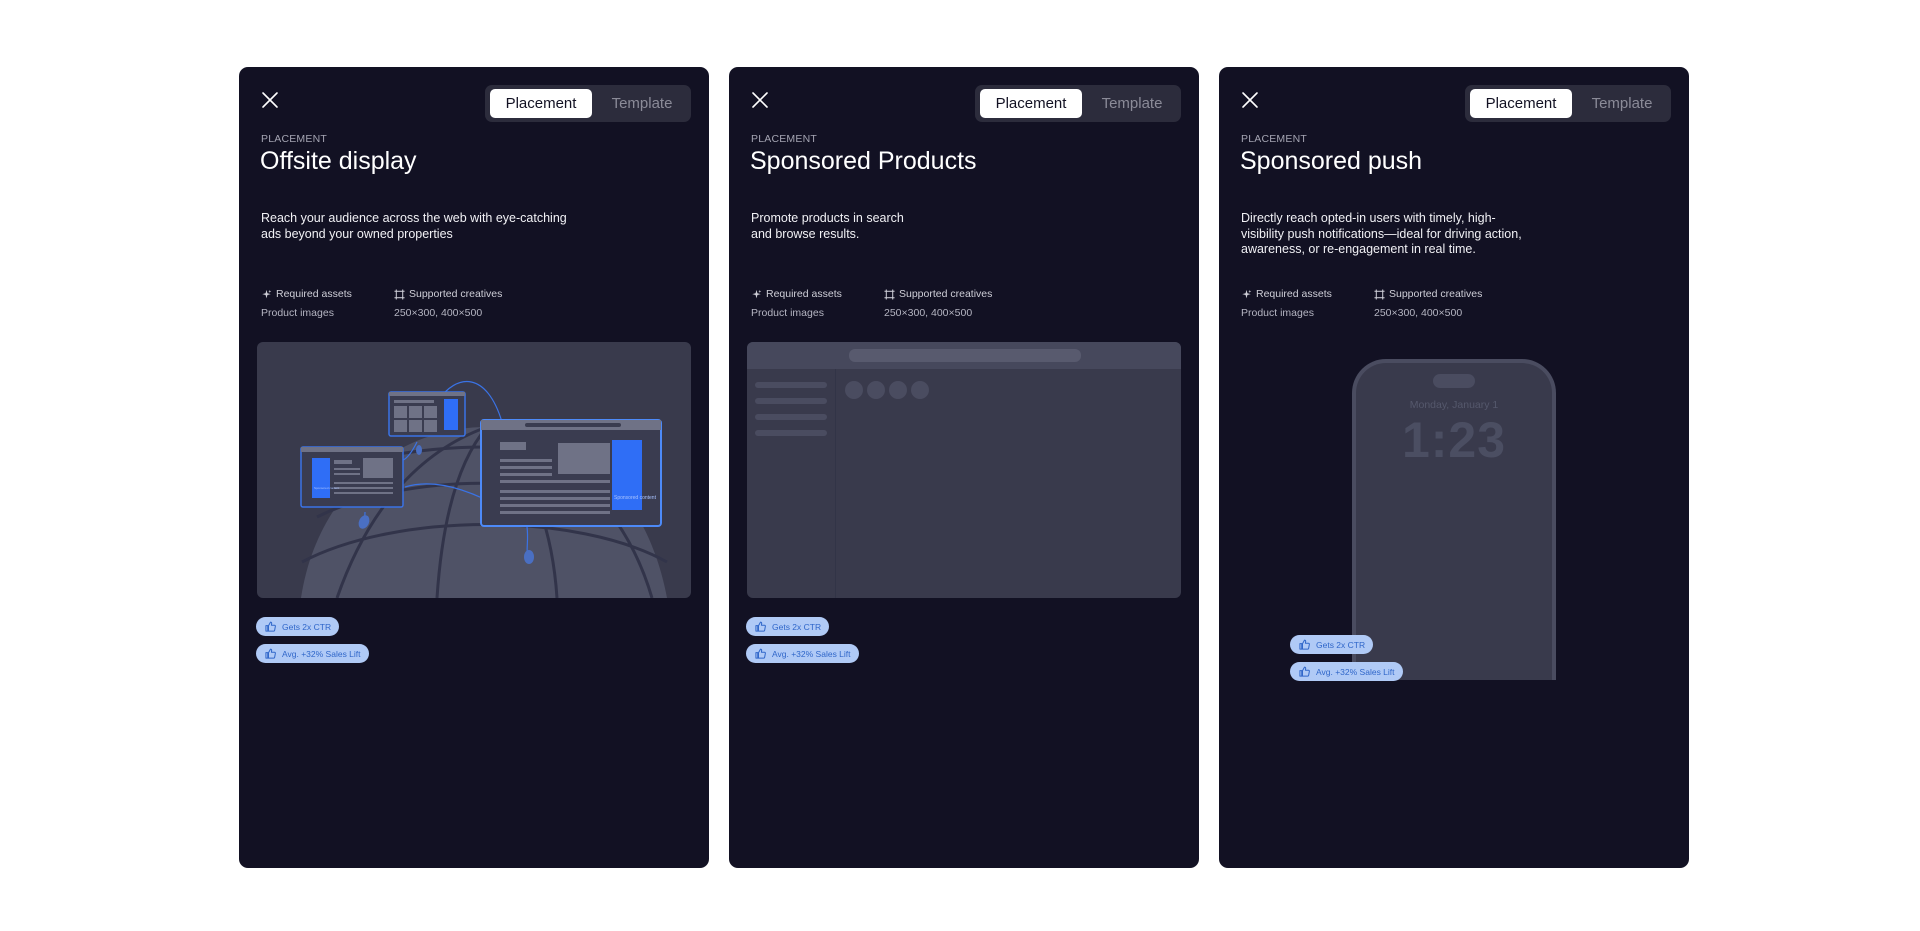 The image size is (1920, 931). I want to click on filter-chips, so click(887, 390).